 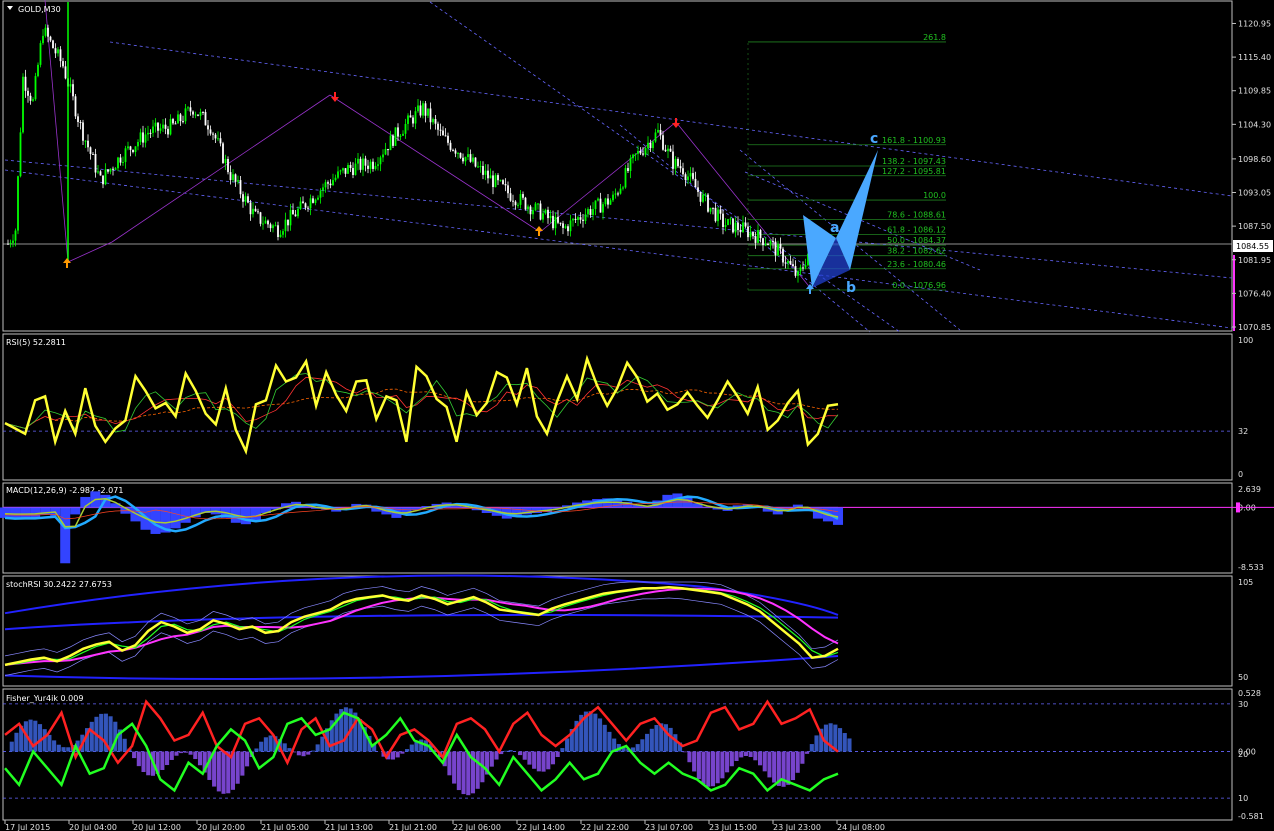 What do you see at coordinates (1251, 567) in the screenshot?
I see `macd-tick-label: -8.533` at bounding box center [1251, 567].